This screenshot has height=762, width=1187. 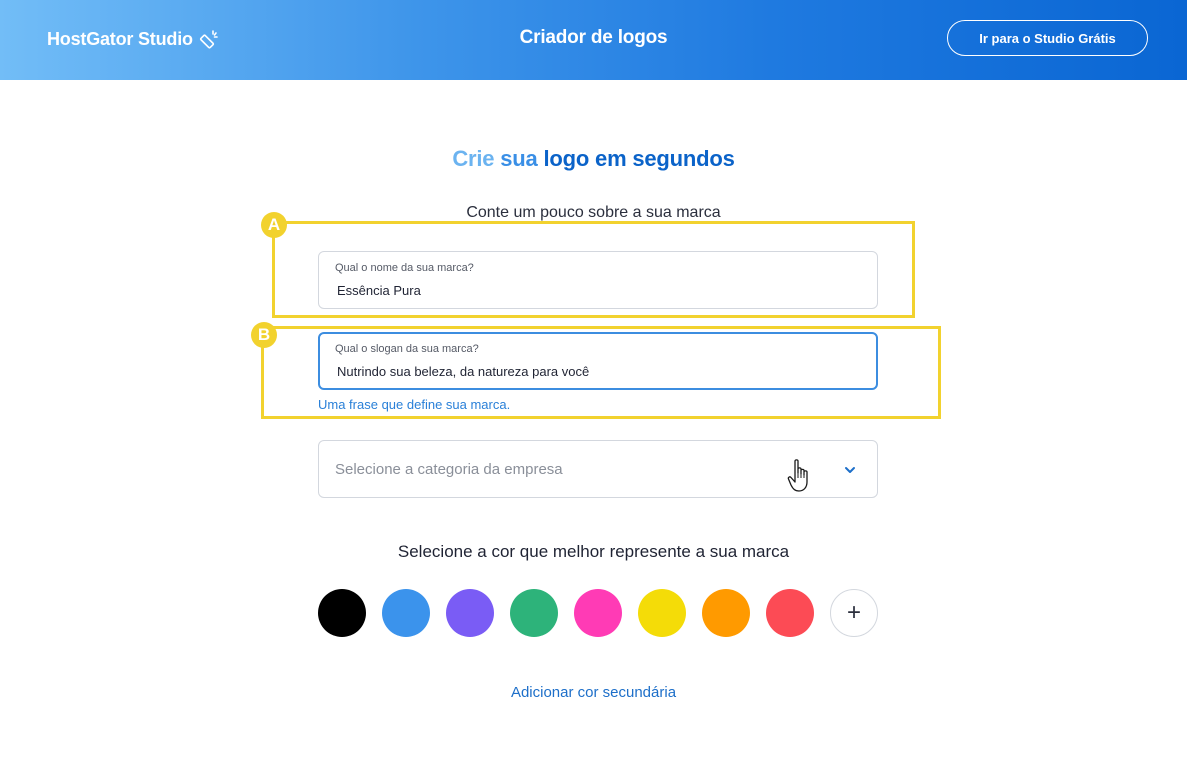 What do you see at coordinates (264, 335) in the screenshot?
I see `annotation-badge-b: B` at bounding box center [264, 335].